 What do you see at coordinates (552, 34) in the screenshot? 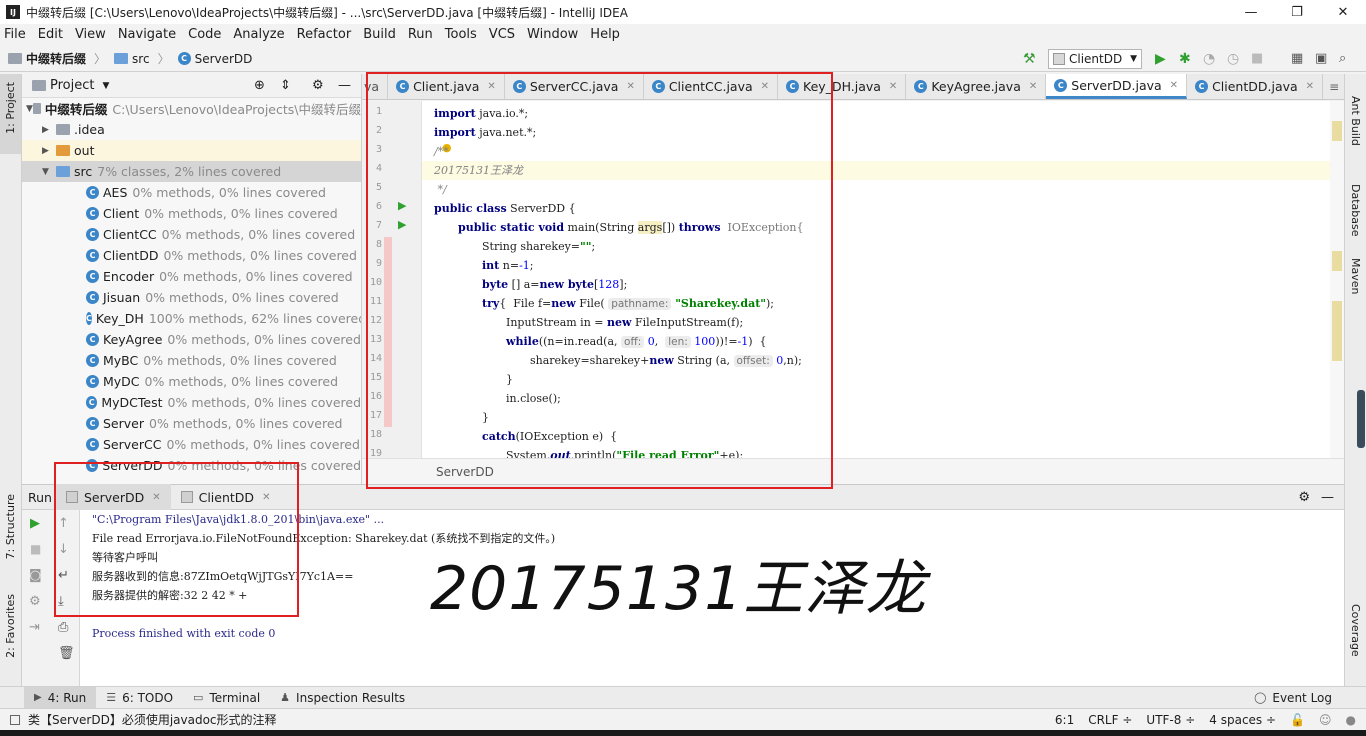
I see `menu-window: Window` at bounding box center [552, 34].